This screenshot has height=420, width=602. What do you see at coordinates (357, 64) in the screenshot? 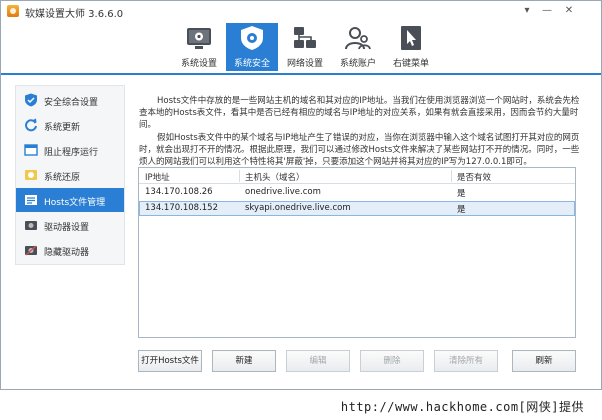
I see `tab-label: 系统账户` at bounding box center [357, 64].